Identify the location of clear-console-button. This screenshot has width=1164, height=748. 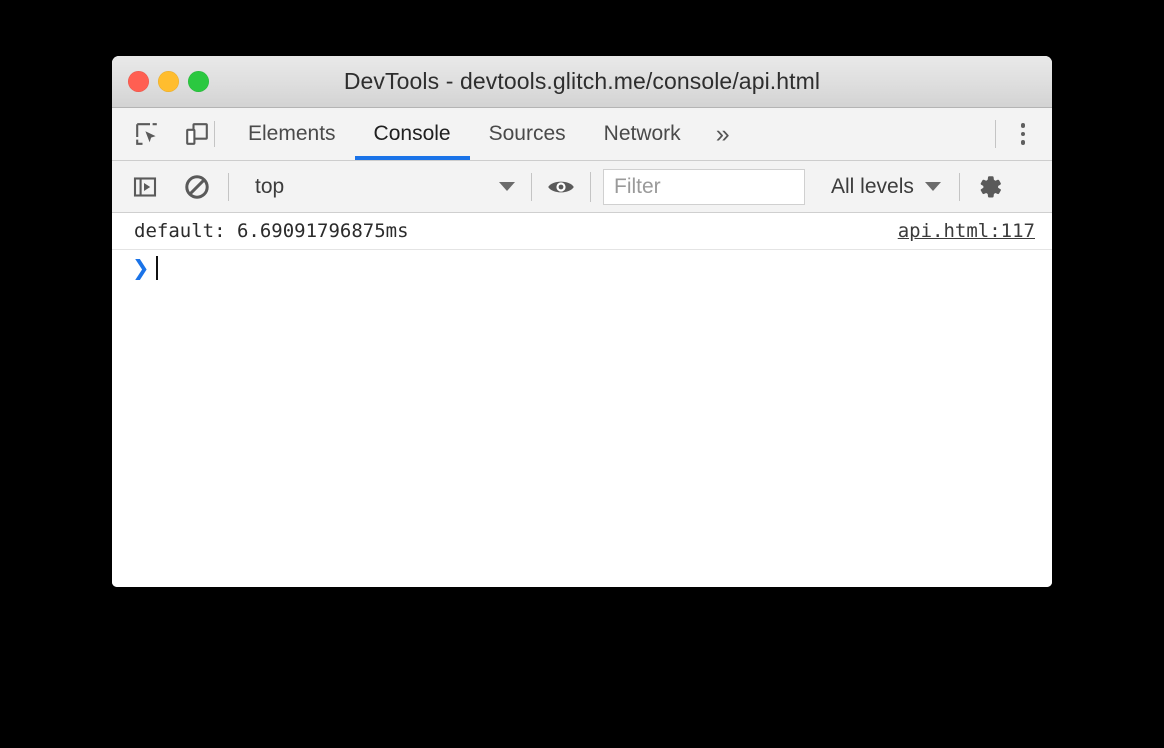
(197, 187).